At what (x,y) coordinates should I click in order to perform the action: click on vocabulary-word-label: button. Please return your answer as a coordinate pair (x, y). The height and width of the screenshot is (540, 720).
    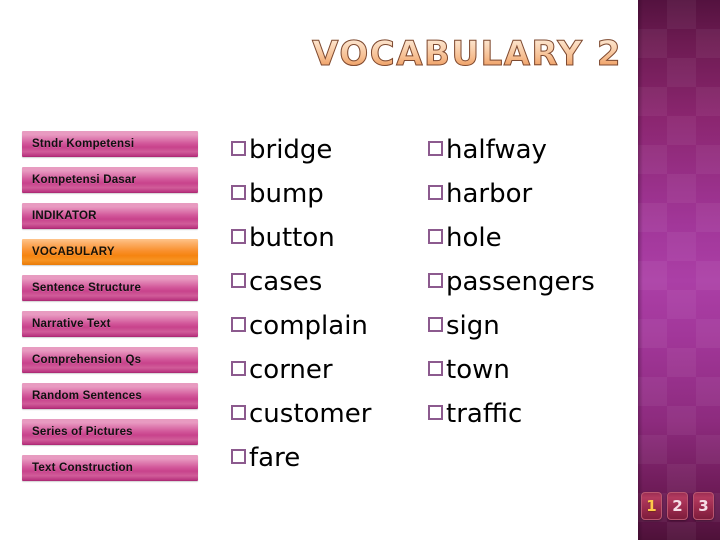
    Looking at the image, I should click on (292, 238).